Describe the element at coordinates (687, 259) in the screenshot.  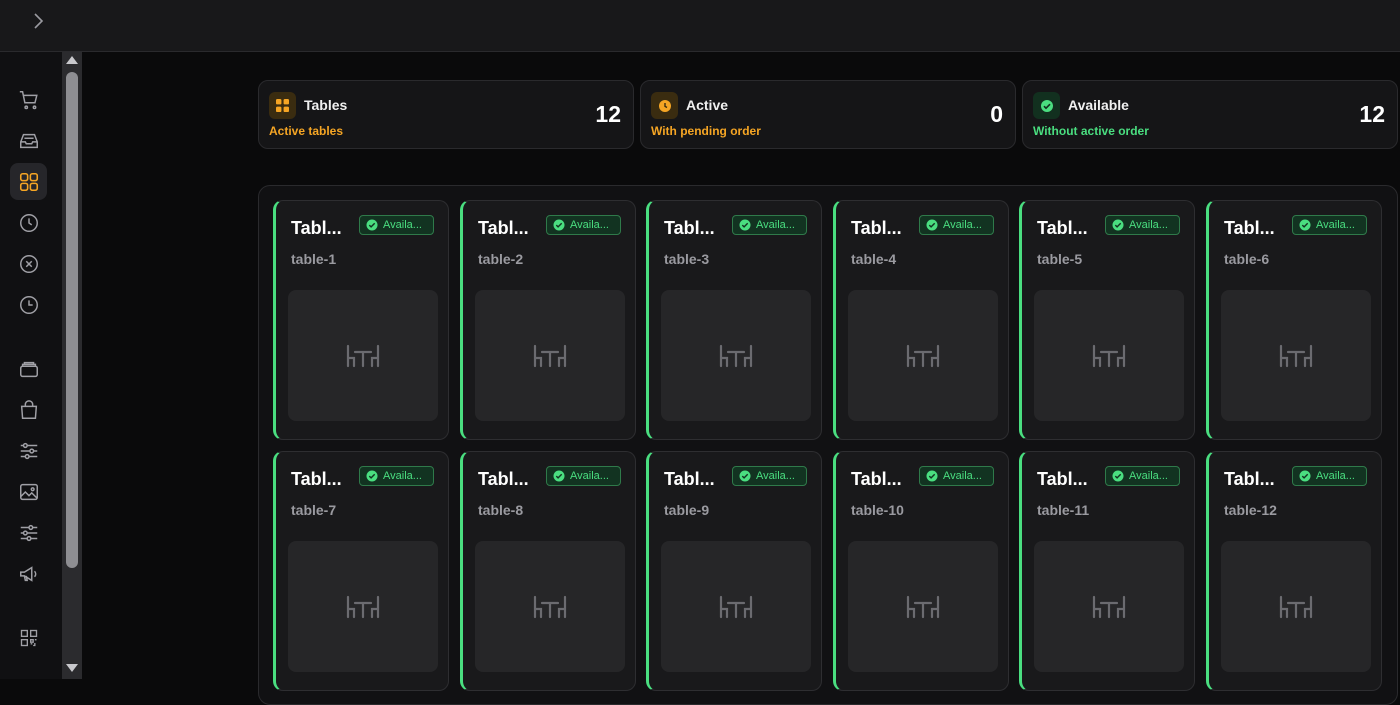
I see `table-slug: table-3` at that location.